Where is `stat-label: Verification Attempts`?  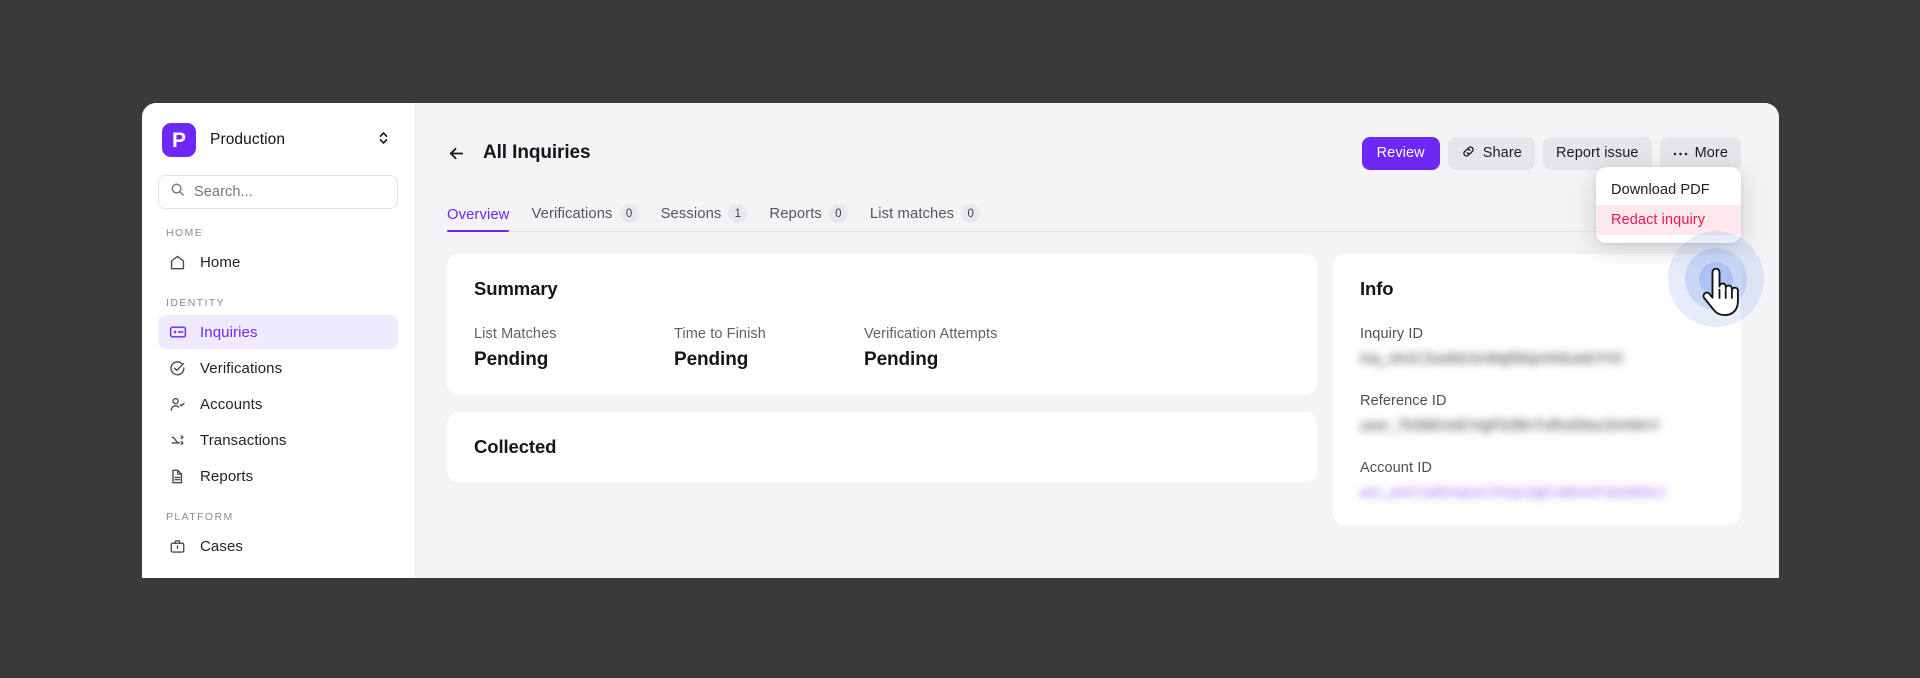 stat-label: Verification Attempts is located at coordinates (931, 334).